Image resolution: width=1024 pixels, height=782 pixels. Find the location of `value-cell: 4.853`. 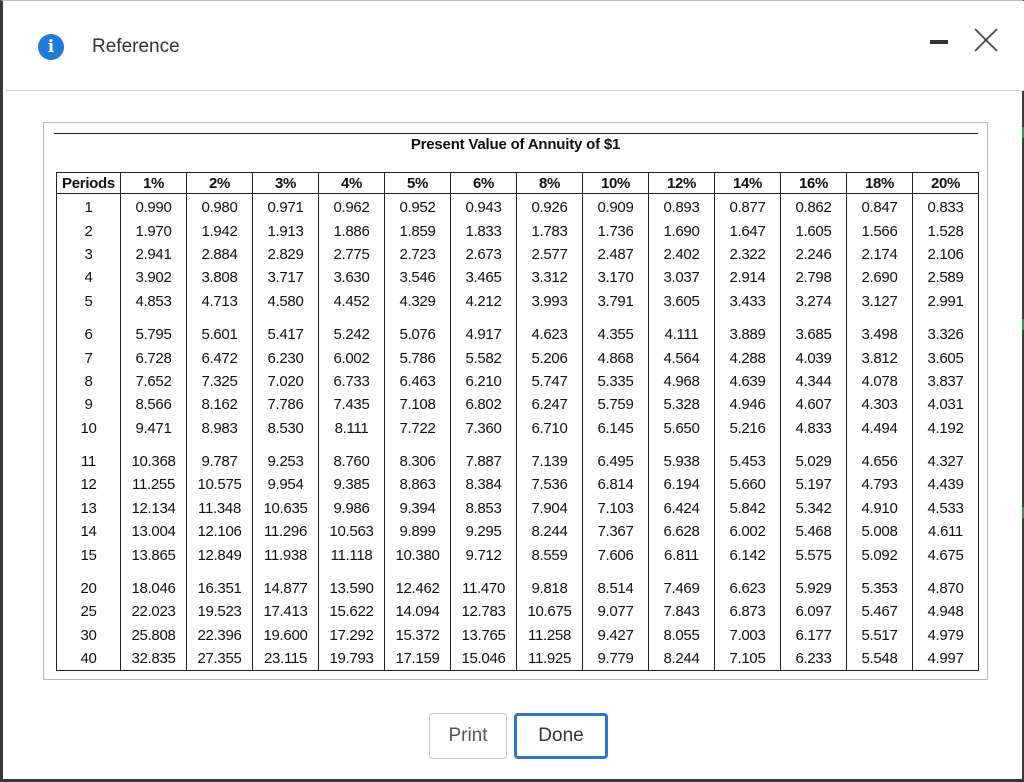

value-cell: 4.853 is located at coordinates (153, 301).